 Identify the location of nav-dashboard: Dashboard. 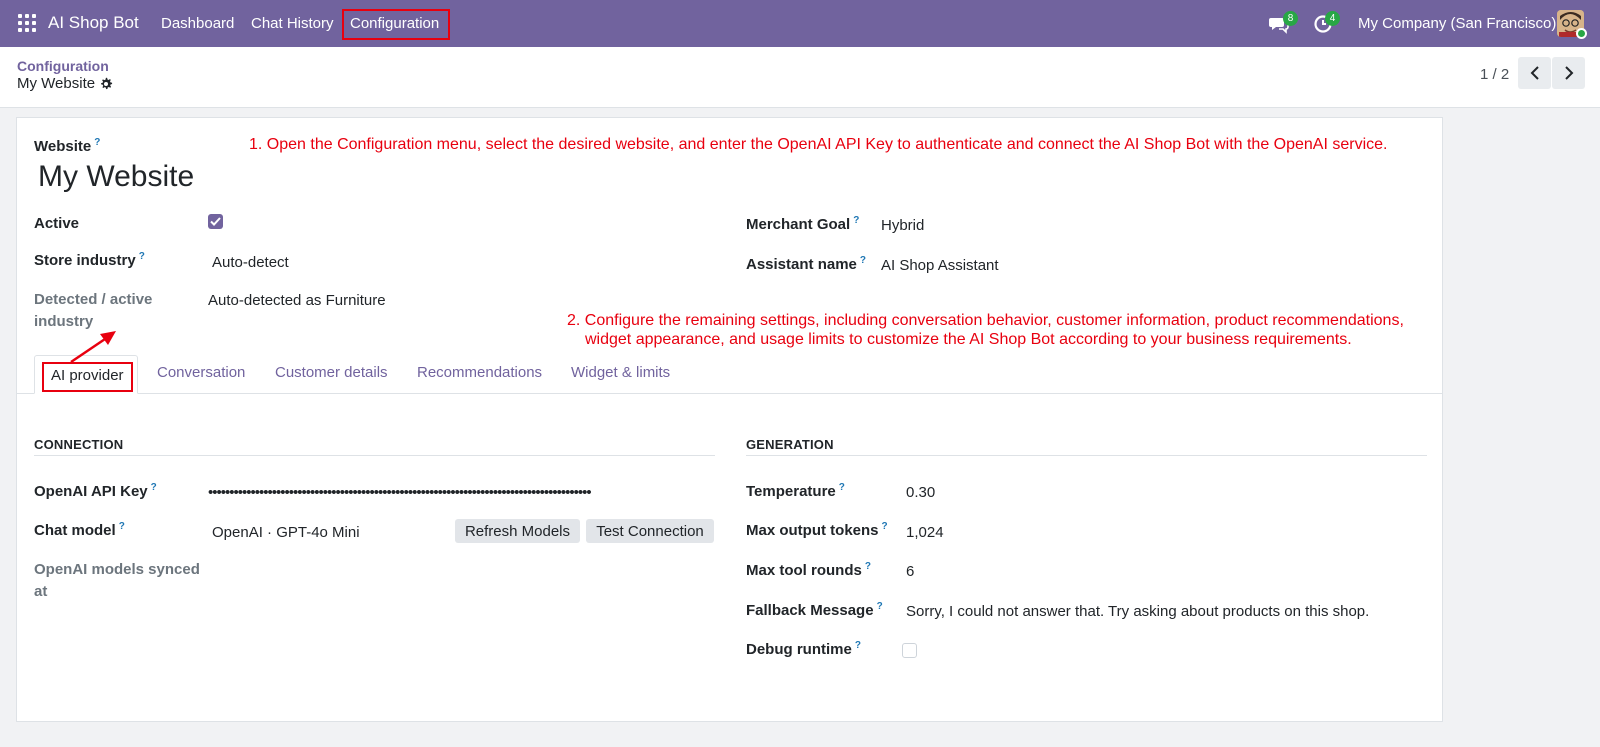
(197, 23).